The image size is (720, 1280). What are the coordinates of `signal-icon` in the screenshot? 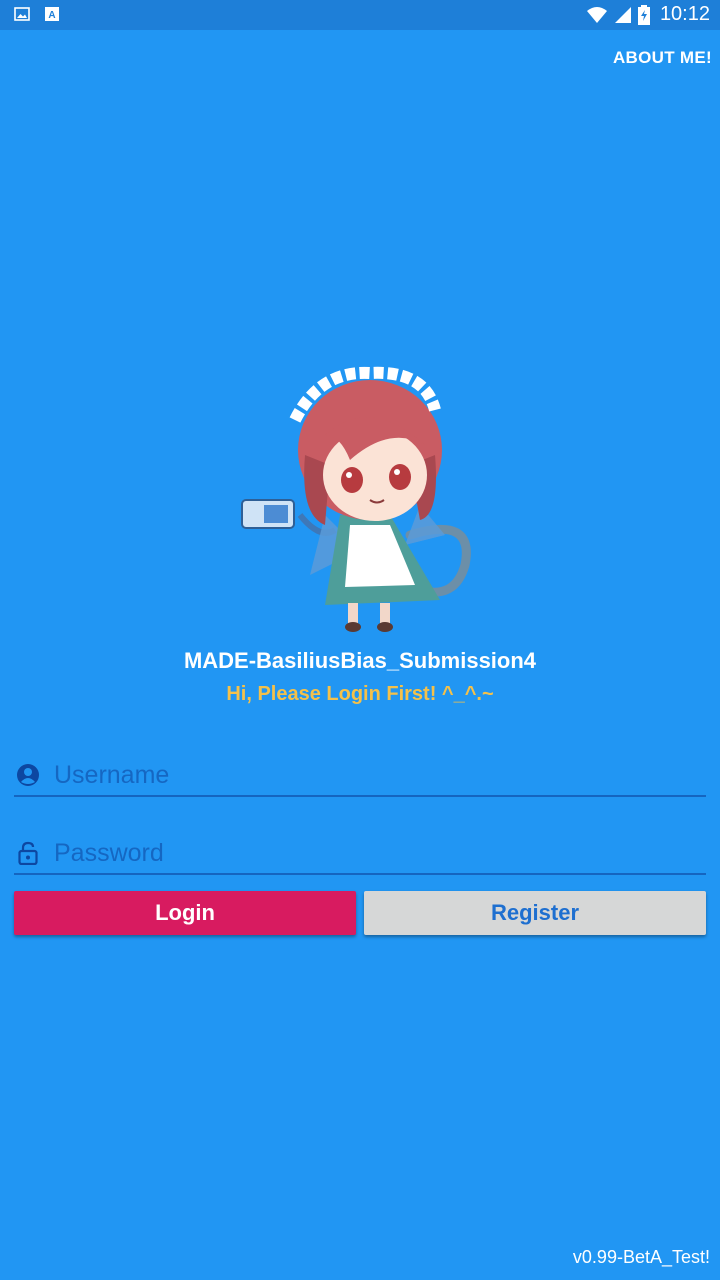 It's located at (622, 14).